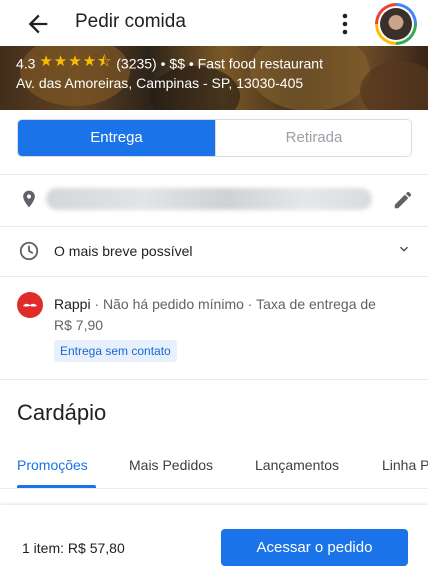 The image size is (428, 571). I want to click on tab-mais-pedidos: Mais Pedidos, so click(171, 465).